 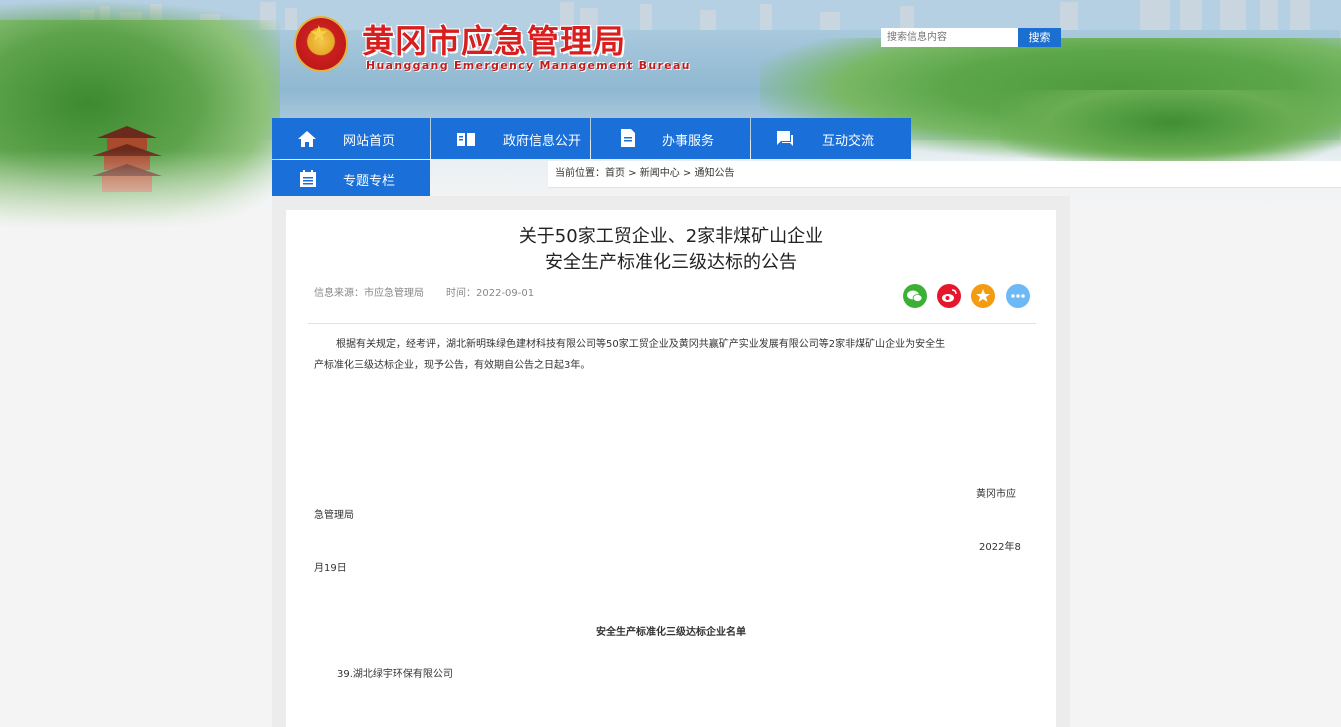 I want to click on home-icon, so click(x=307, y=139).